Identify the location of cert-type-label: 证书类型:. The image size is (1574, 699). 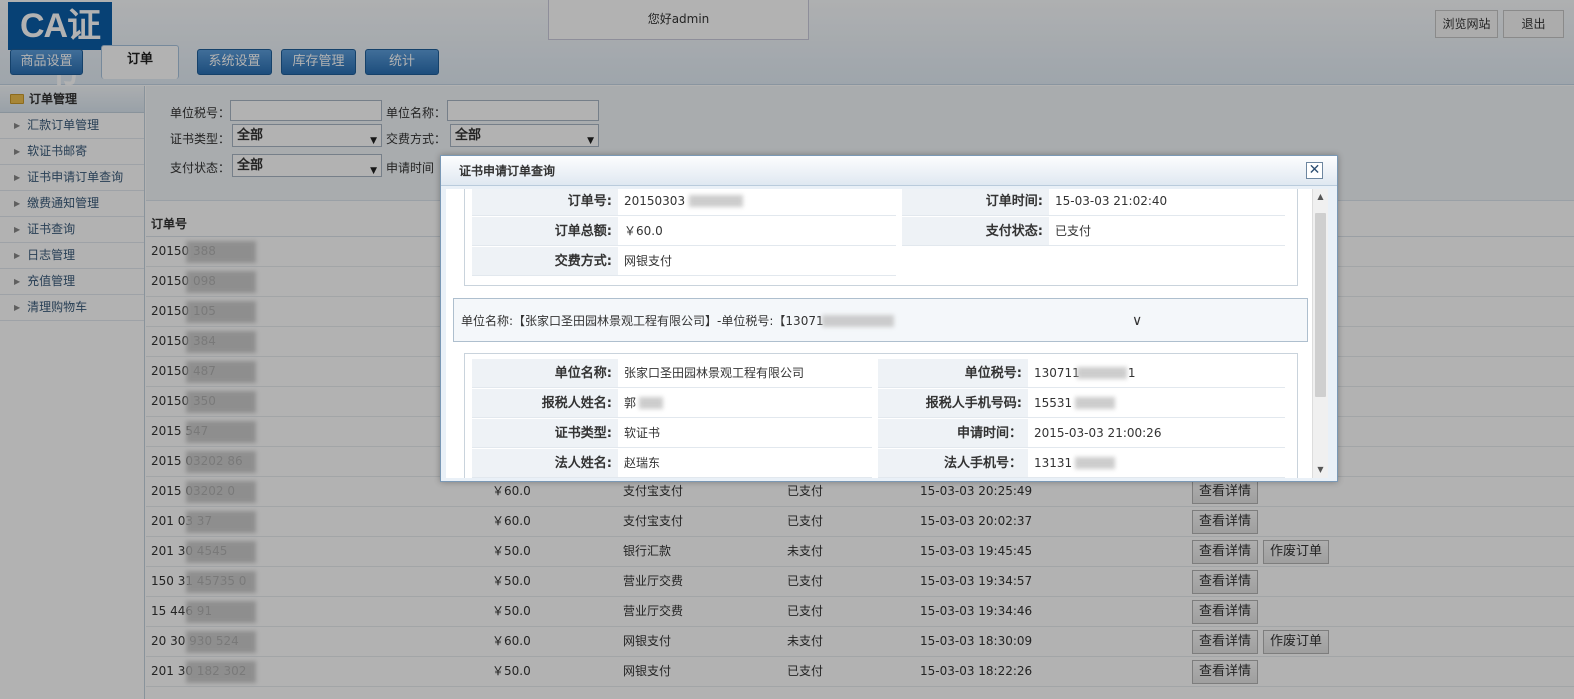
(545, 433).